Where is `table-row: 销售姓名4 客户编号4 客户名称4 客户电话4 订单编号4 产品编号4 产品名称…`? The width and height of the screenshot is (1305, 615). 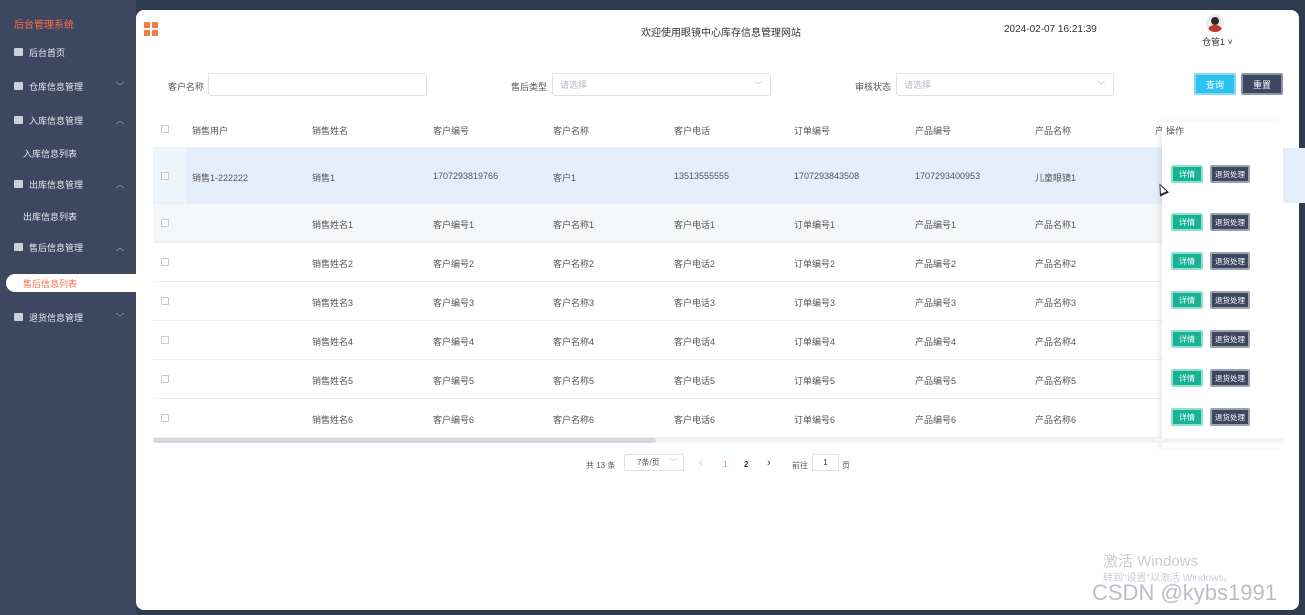
table-row: 销售姓名4 客户编号4 客户名称4 客户电话4 订单编号4 产品编号4 产品名称… is located at coordinates (718, 340).